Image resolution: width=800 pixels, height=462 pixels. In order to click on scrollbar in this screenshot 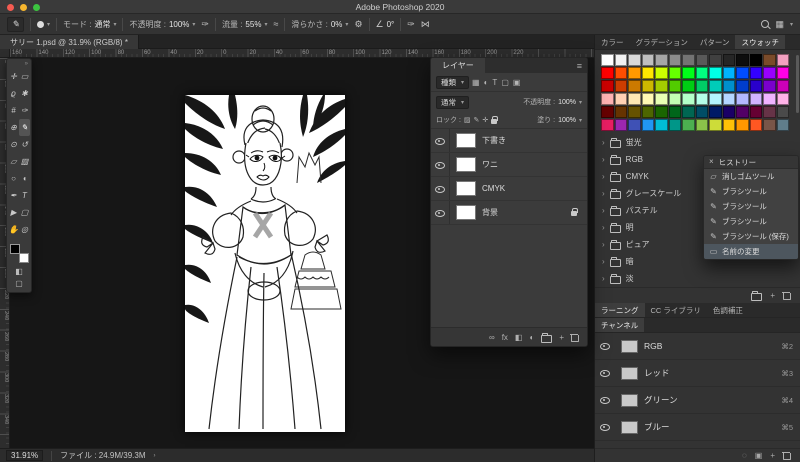, I will do `click(797, 84)`.